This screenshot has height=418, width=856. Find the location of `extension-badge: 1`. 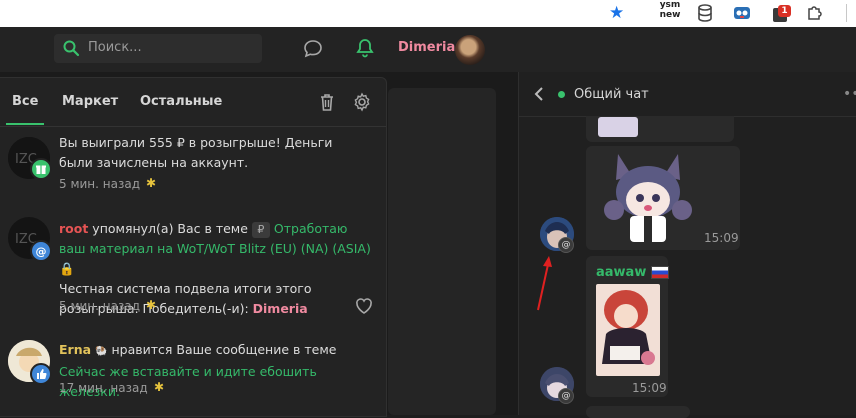

extension-badge: 1 is located at coordinates (784, 11).